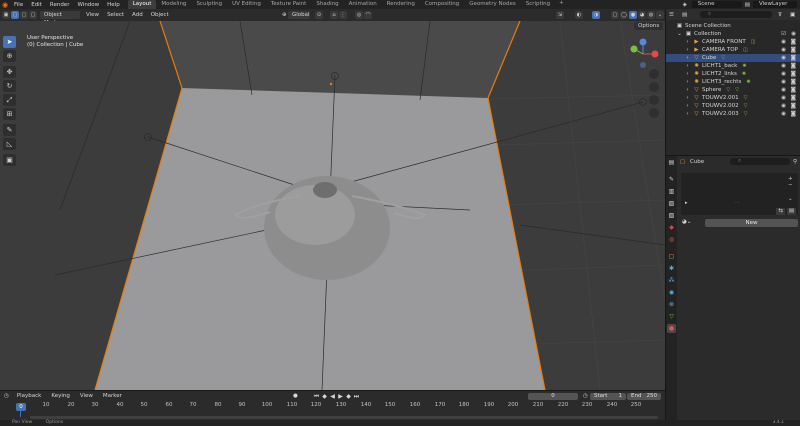  What do you see at coordinates (319, 15) in the screenshot?
I see `pivot-icon: ⊙` at bounding box center [319, 15].